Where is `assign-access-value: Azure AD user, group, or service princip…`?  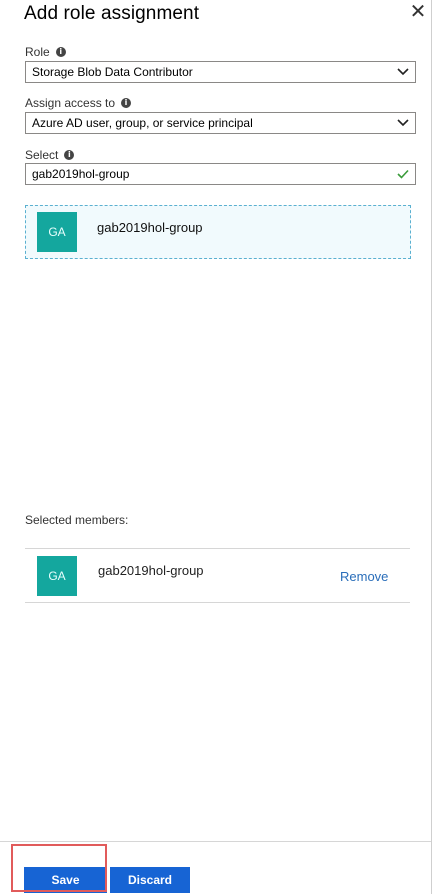
assign-access-value: Azure AD user, group, or service princip… is located at coordinates (142, 123).